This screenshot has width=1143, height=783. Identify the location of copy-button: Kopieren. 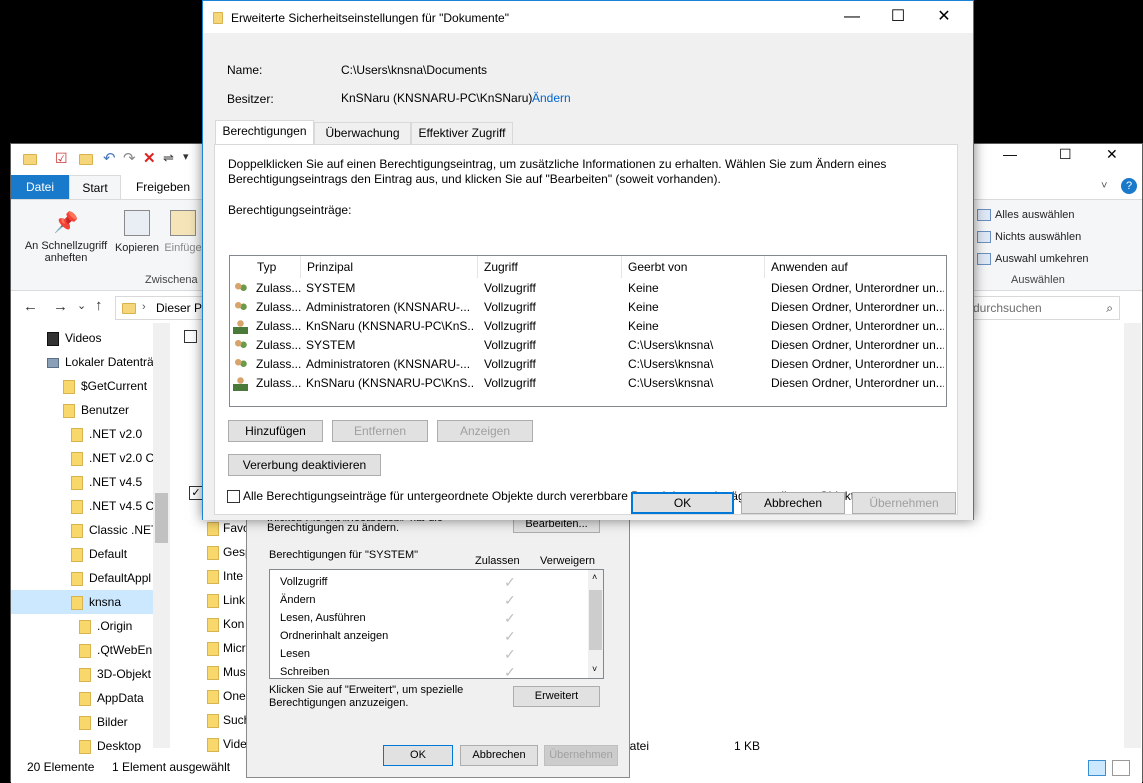
(137, 232).